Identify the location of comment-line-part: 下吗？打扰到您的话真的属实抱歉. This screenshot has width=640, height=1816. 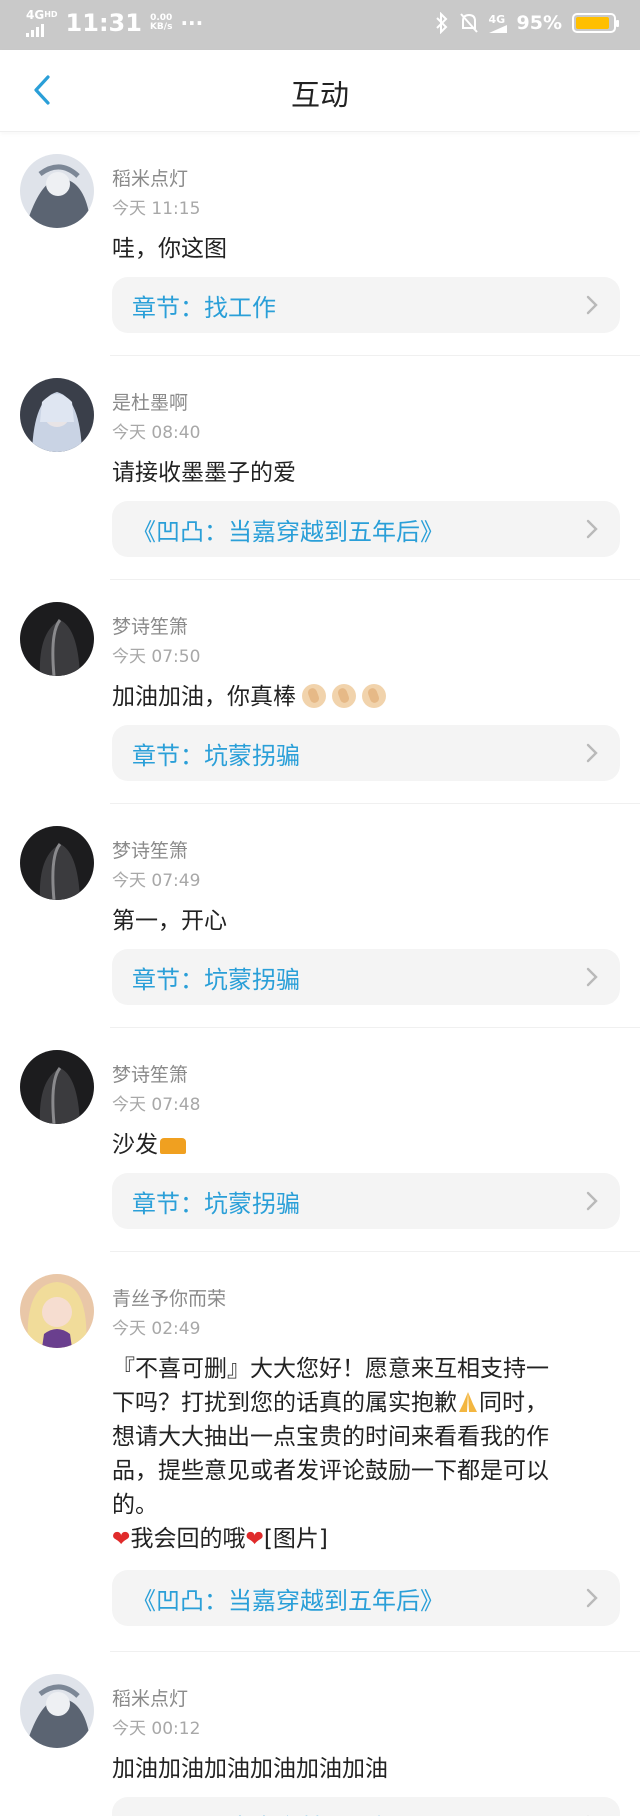
(284, 1403).